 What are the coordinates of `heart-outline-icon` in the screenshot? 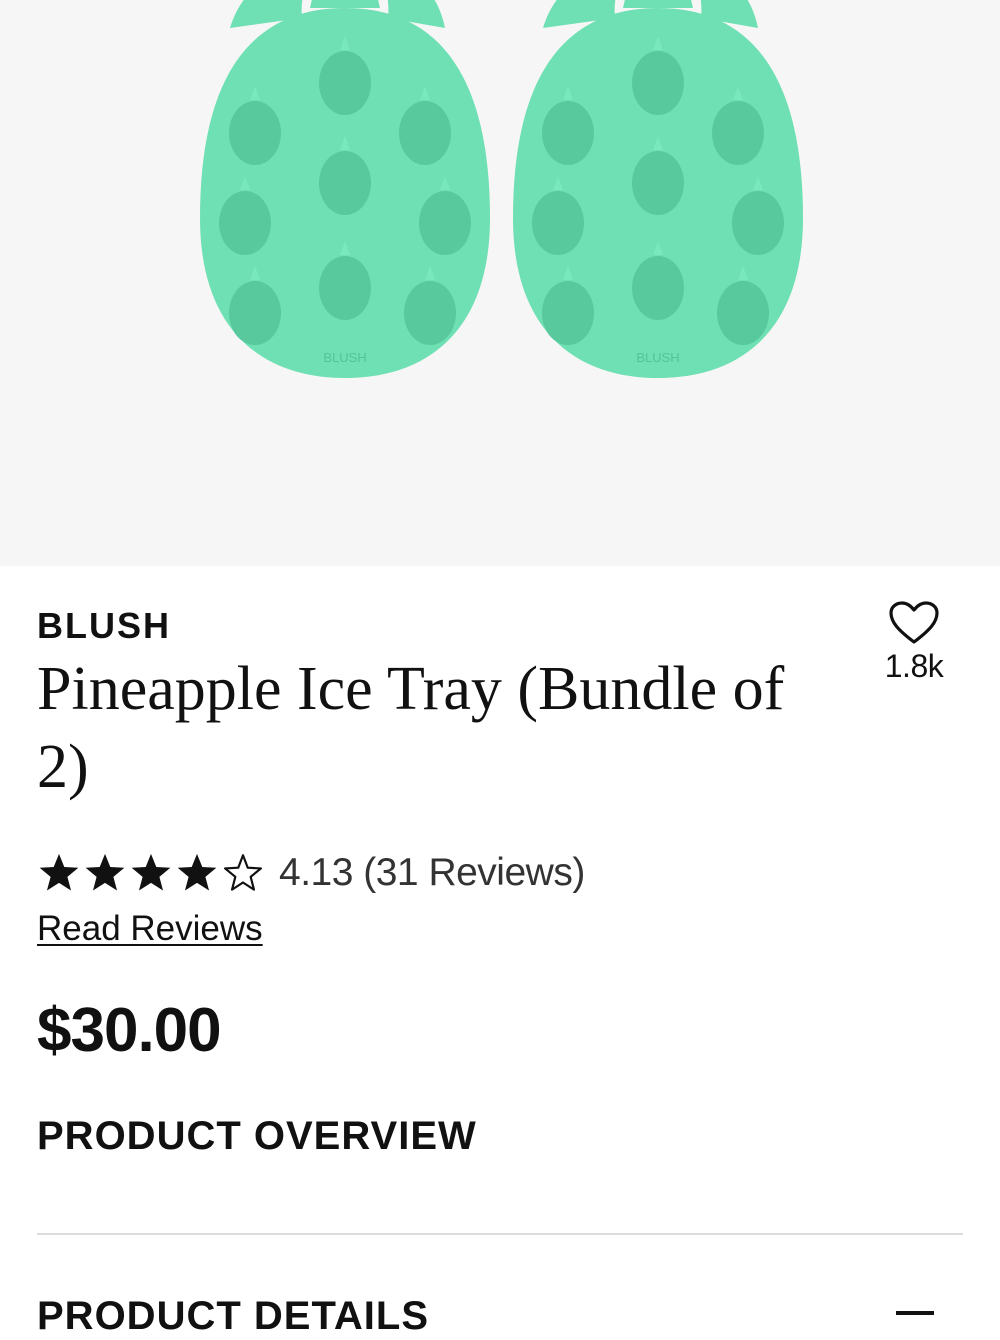 It's located at (914, 622).